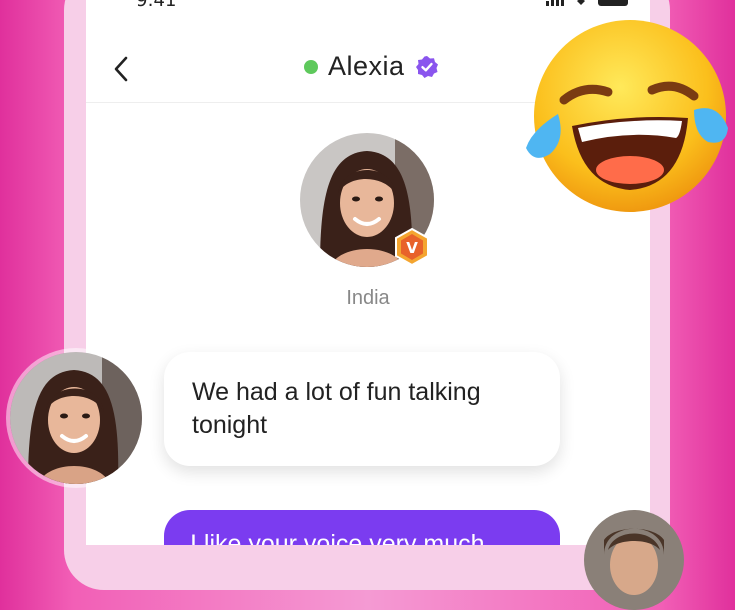  I want to click on incoming-message-bubble: We had a lot of fun talking tonight, so click(362, 409).